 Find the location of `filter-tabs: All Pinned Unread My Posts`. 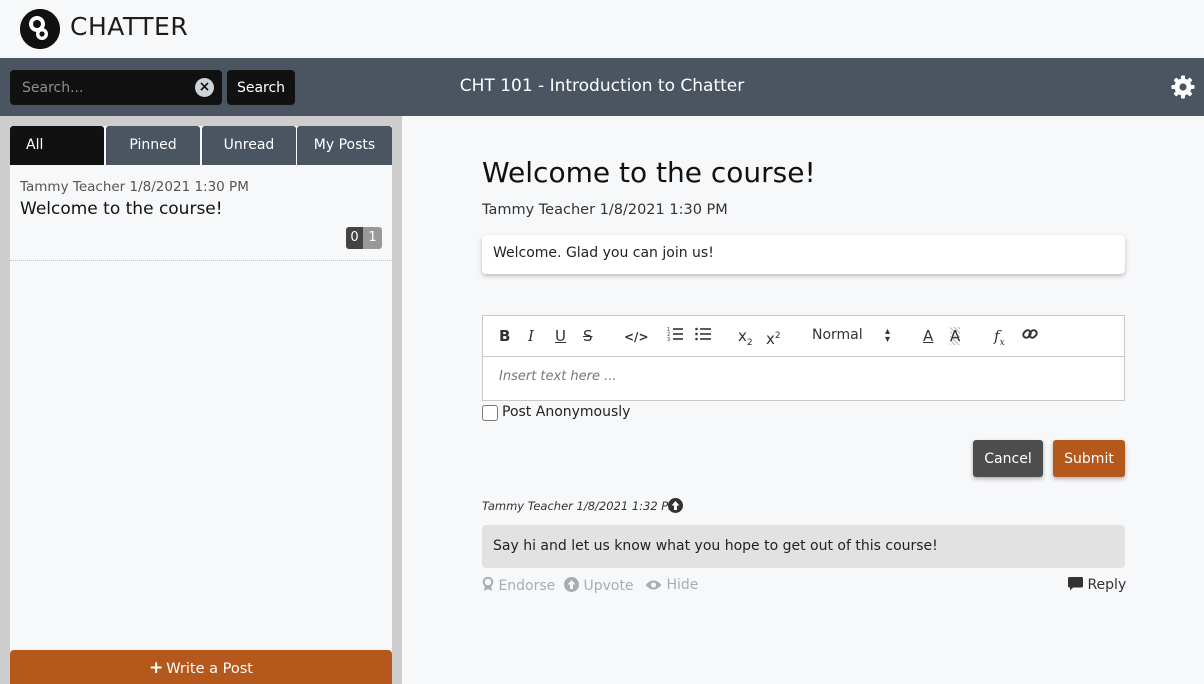

filter-tabs: All Pinned Unread My Posts is located at coordinates (201, 145).